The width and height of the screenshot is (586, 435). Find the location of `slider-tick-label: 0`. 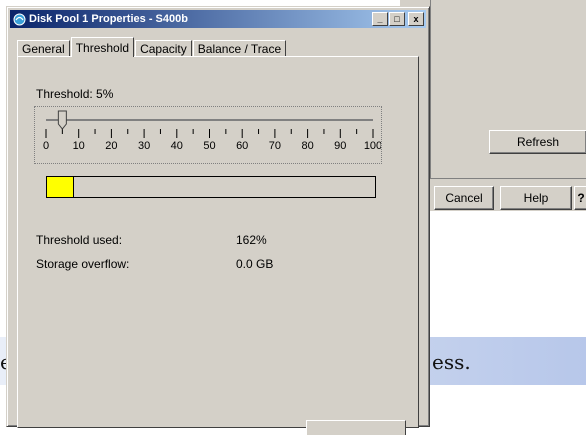

slider-tick-label: 0 is located at coordinates (46, 146).